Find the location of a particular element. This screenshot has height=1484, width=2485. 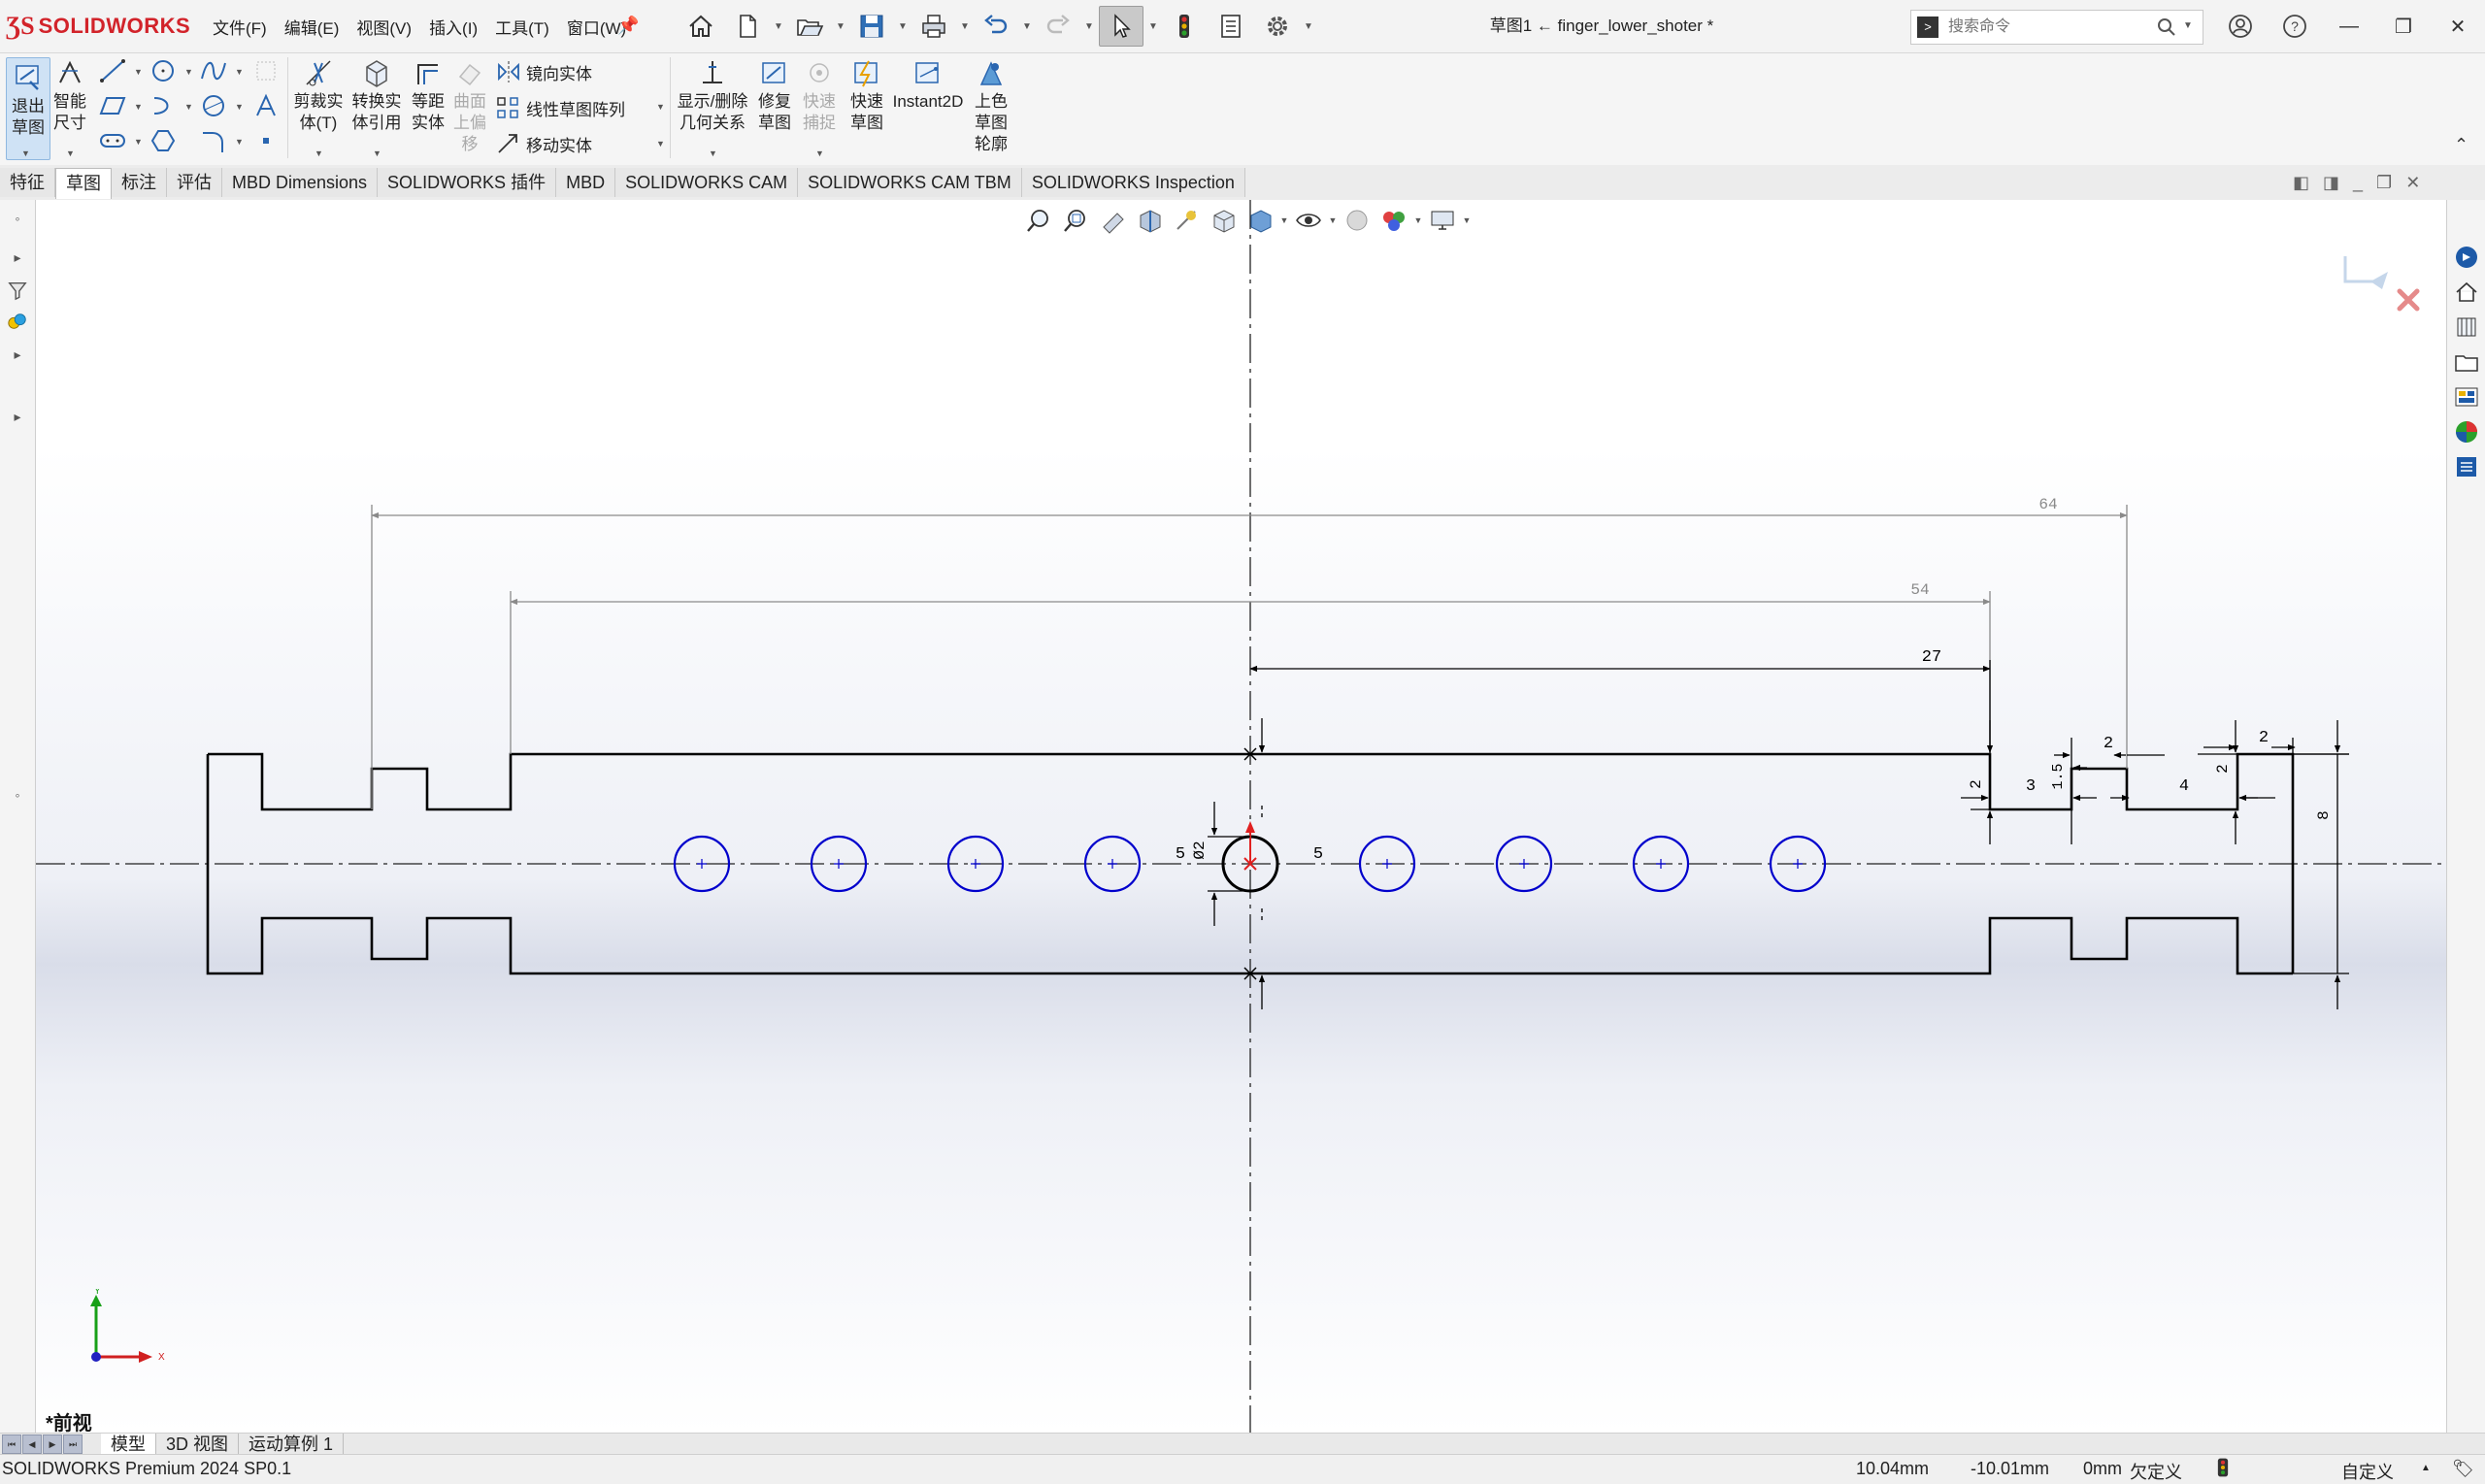

slot-dropdown-icon: ▼ is located at coordinates (139, 142).